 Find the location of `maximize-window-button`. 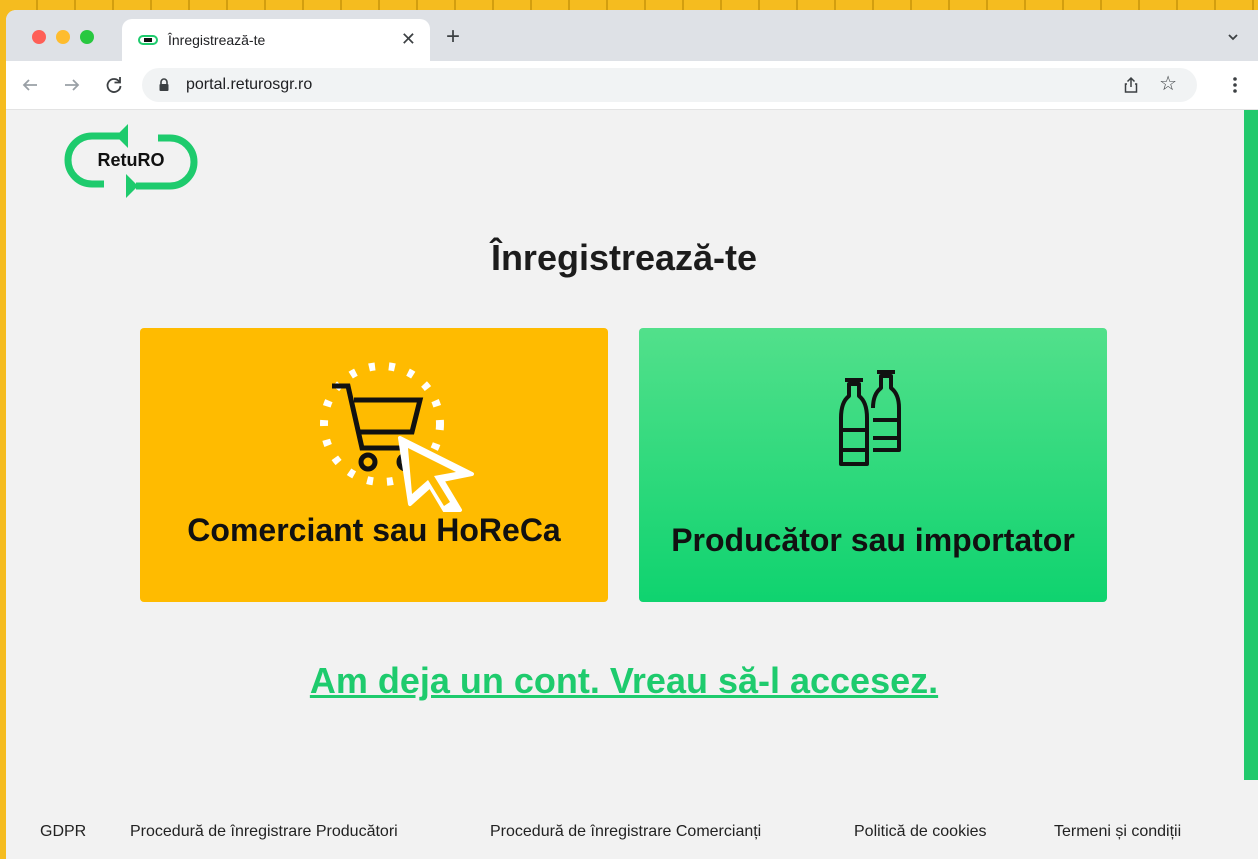

maximize-window-button is located at coordinates (87, 37).